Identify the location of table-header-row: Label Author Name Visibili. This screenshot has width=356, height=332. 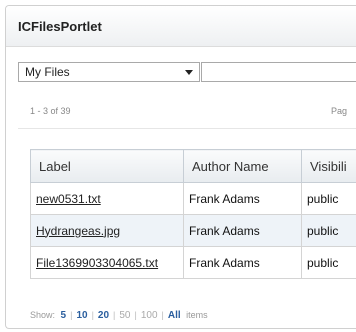
(193, 166).